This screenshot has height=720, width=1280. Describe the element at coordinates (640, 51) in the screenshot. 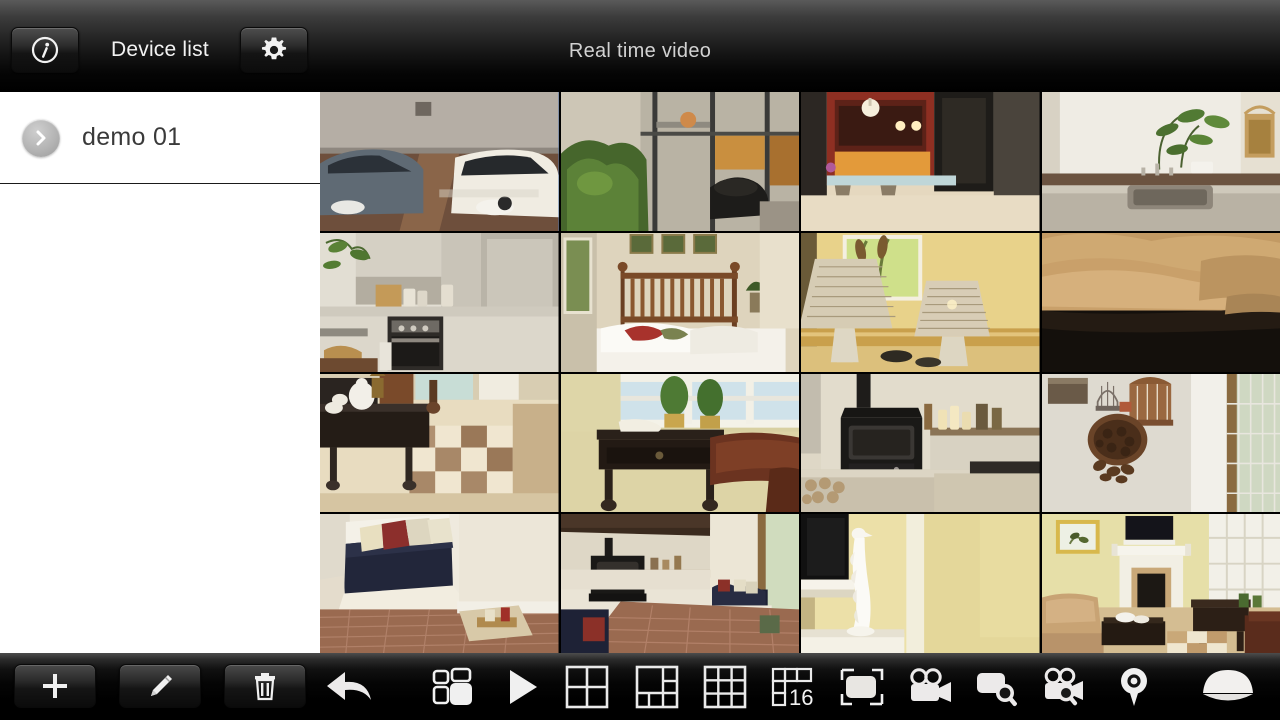

I see `page-title: Real time video` at that location.